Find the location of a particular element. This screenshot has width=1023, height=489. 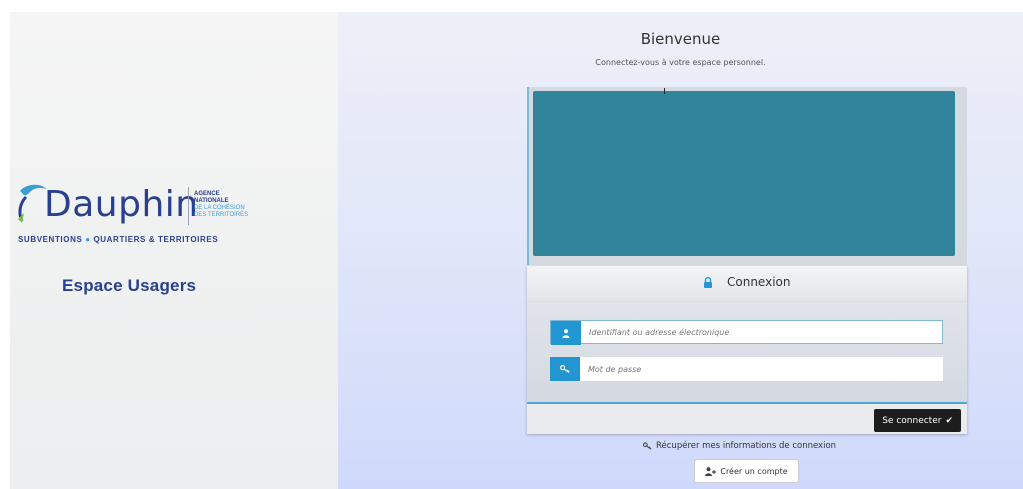

username-input is located at coordinates (761, 332).